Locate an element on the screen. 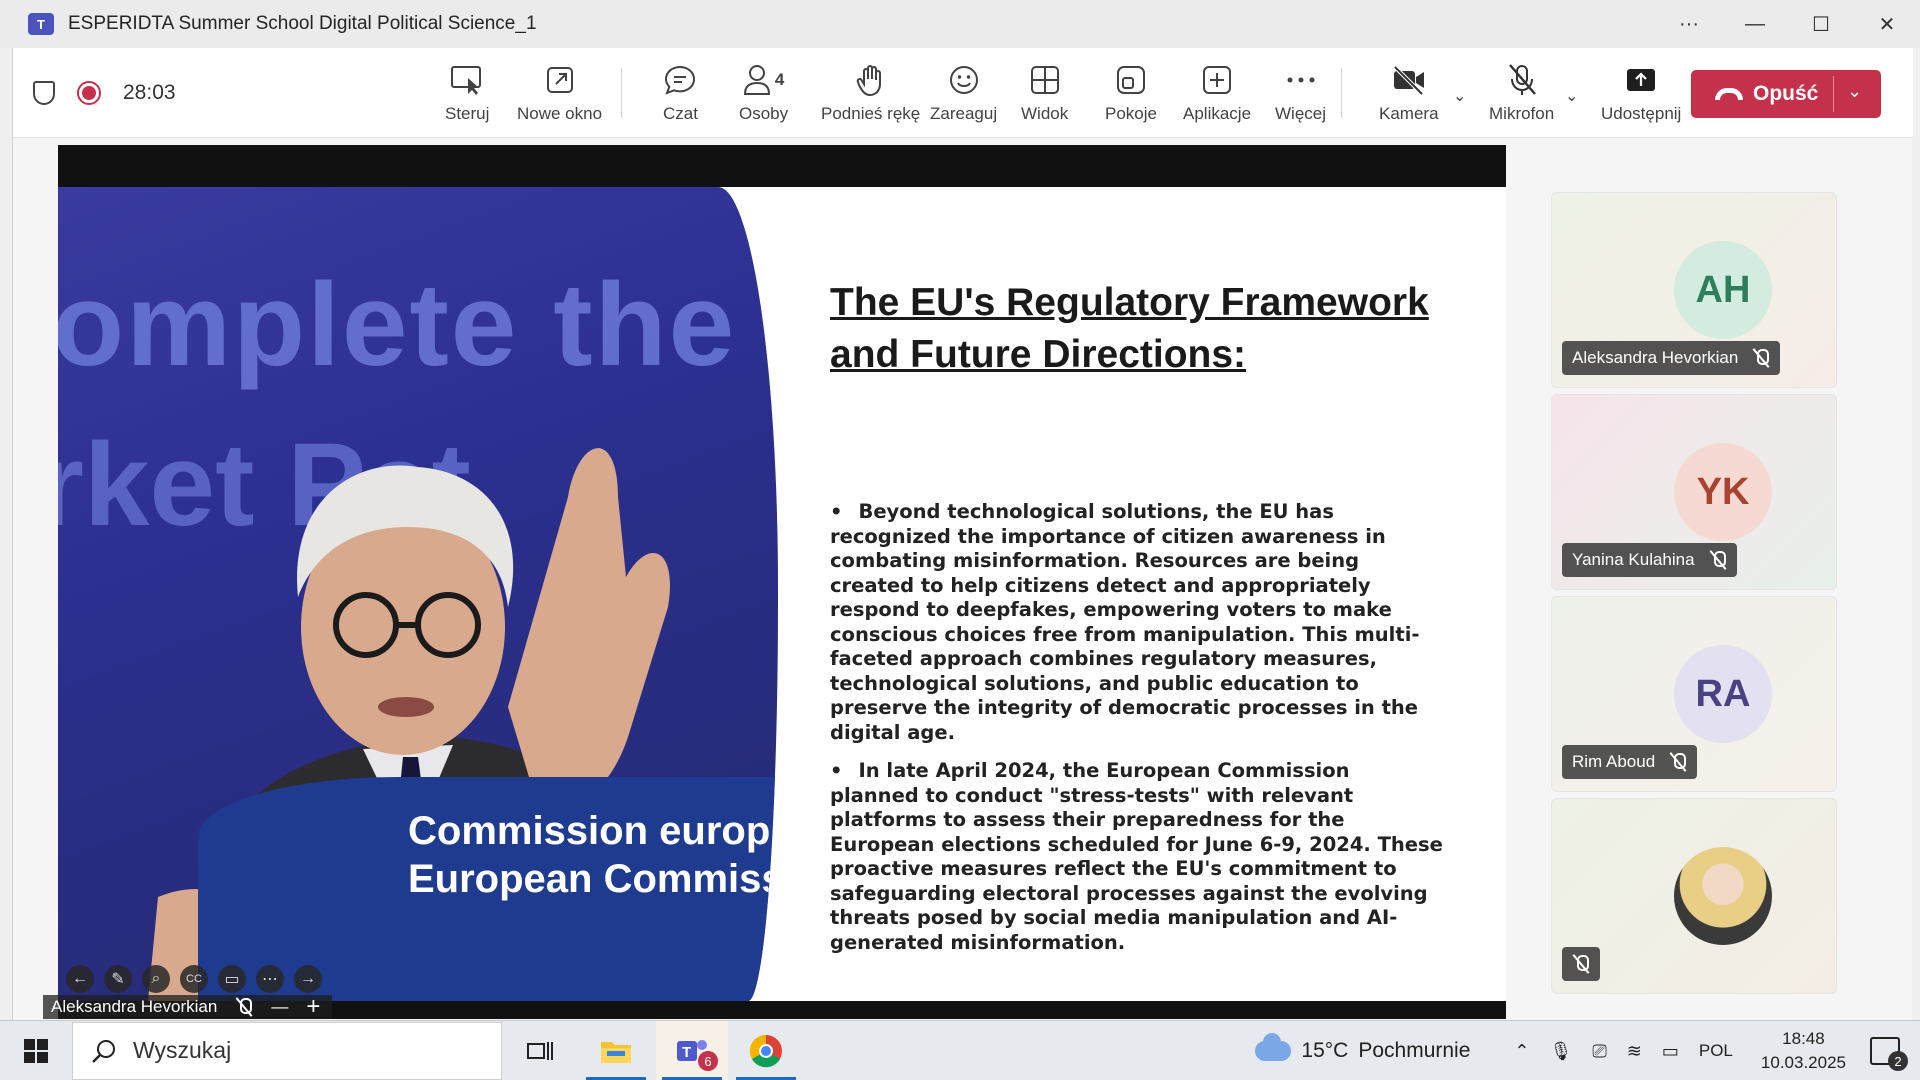 The height and width of the screenshot is (1080, 1920). add-app-icon is located at coordinates (1217, 80).